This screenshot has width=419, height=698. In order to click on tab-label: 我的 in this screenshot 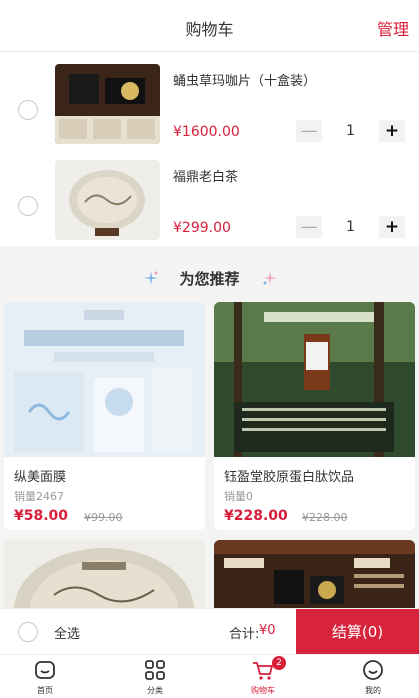, I will do `click(373, 690)`.